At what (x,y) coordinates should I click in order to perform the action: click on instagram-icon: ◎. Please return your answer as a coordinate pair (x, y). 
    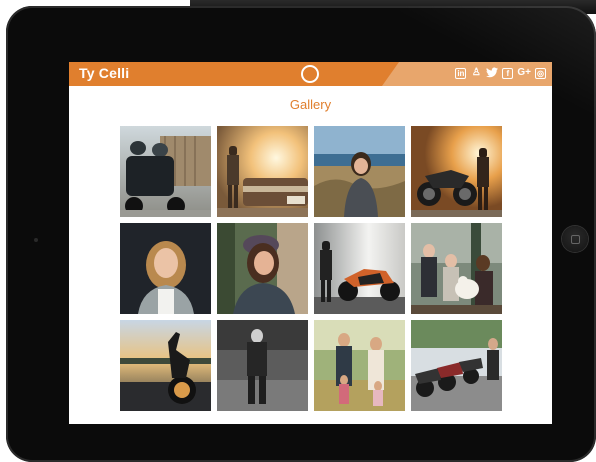
    Looking at the image, I should click on (540, 73).